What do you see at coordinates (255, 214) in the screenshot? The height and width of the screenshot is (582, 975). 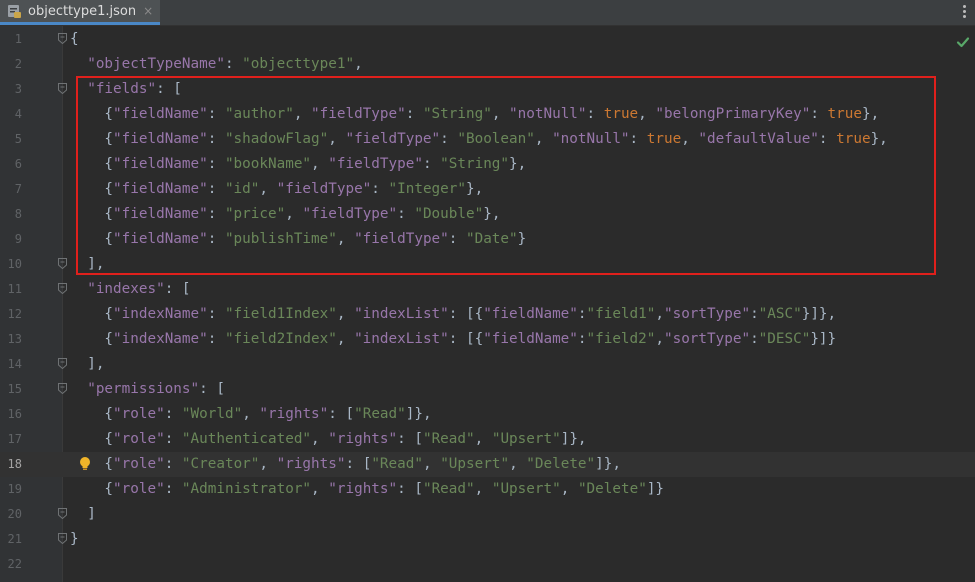 I see `code-token: "price"` at bounding box center [255, 214].